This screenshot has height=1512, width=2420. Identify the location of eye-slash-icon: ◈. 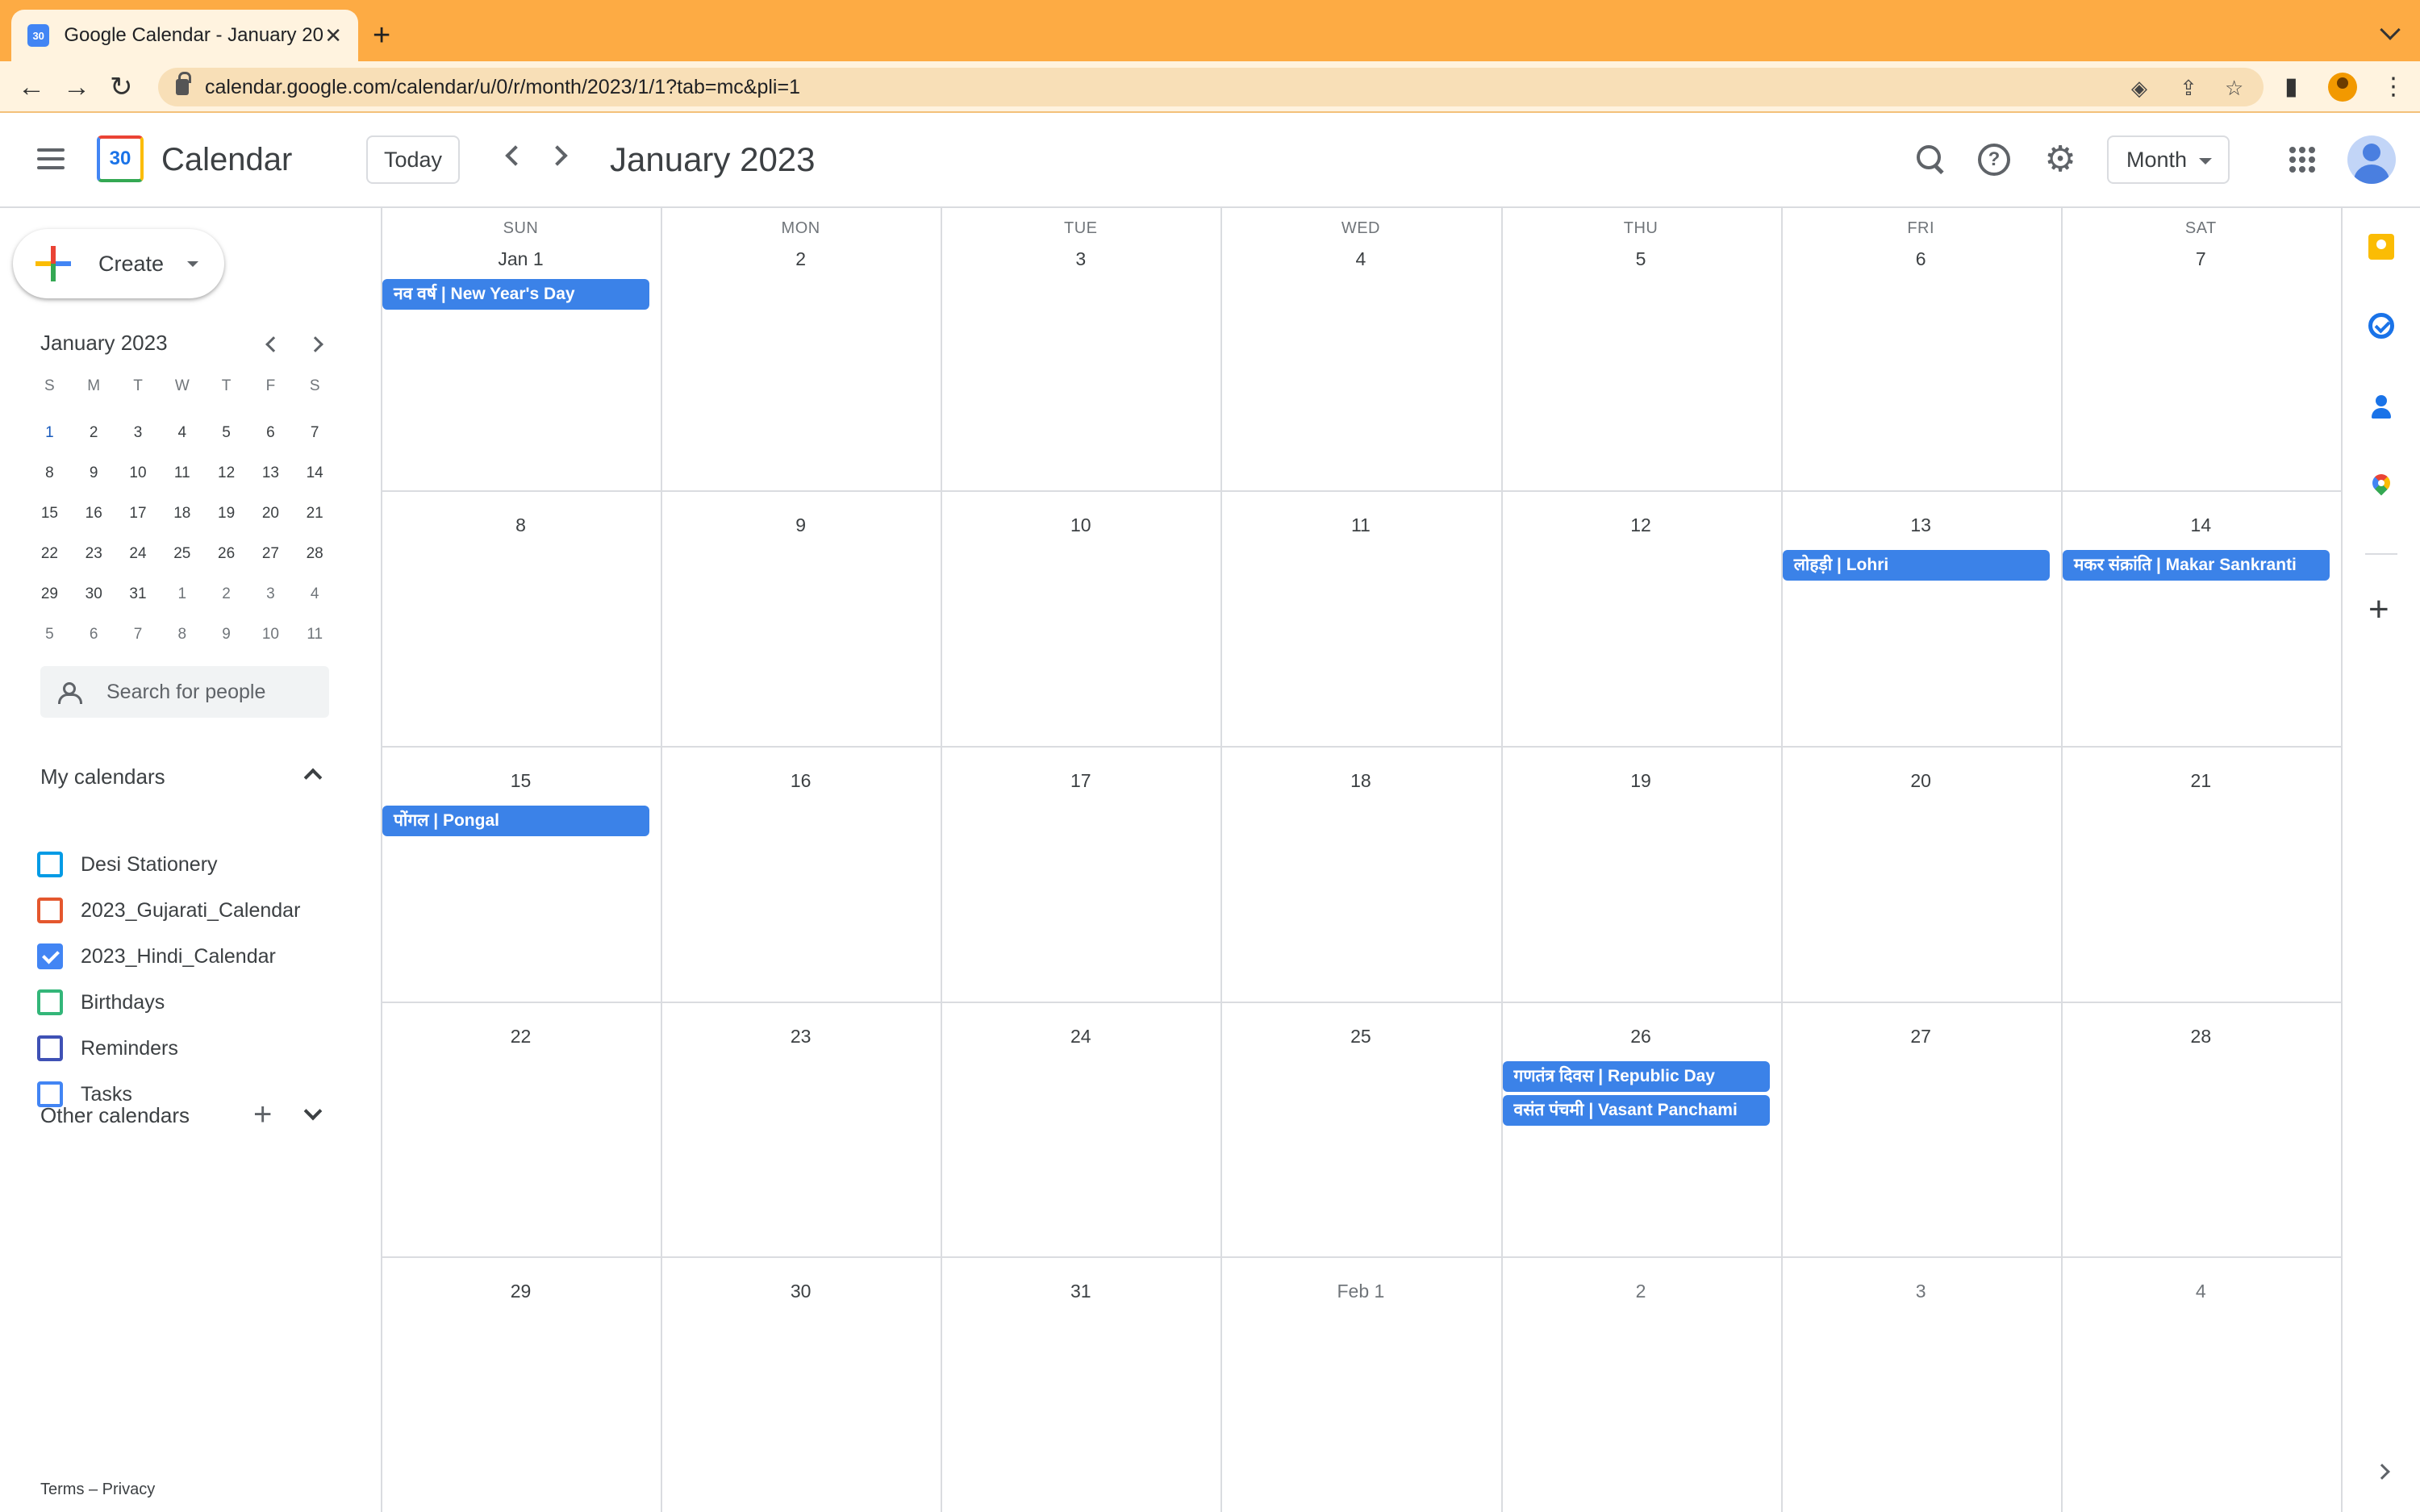
(2139, 88).